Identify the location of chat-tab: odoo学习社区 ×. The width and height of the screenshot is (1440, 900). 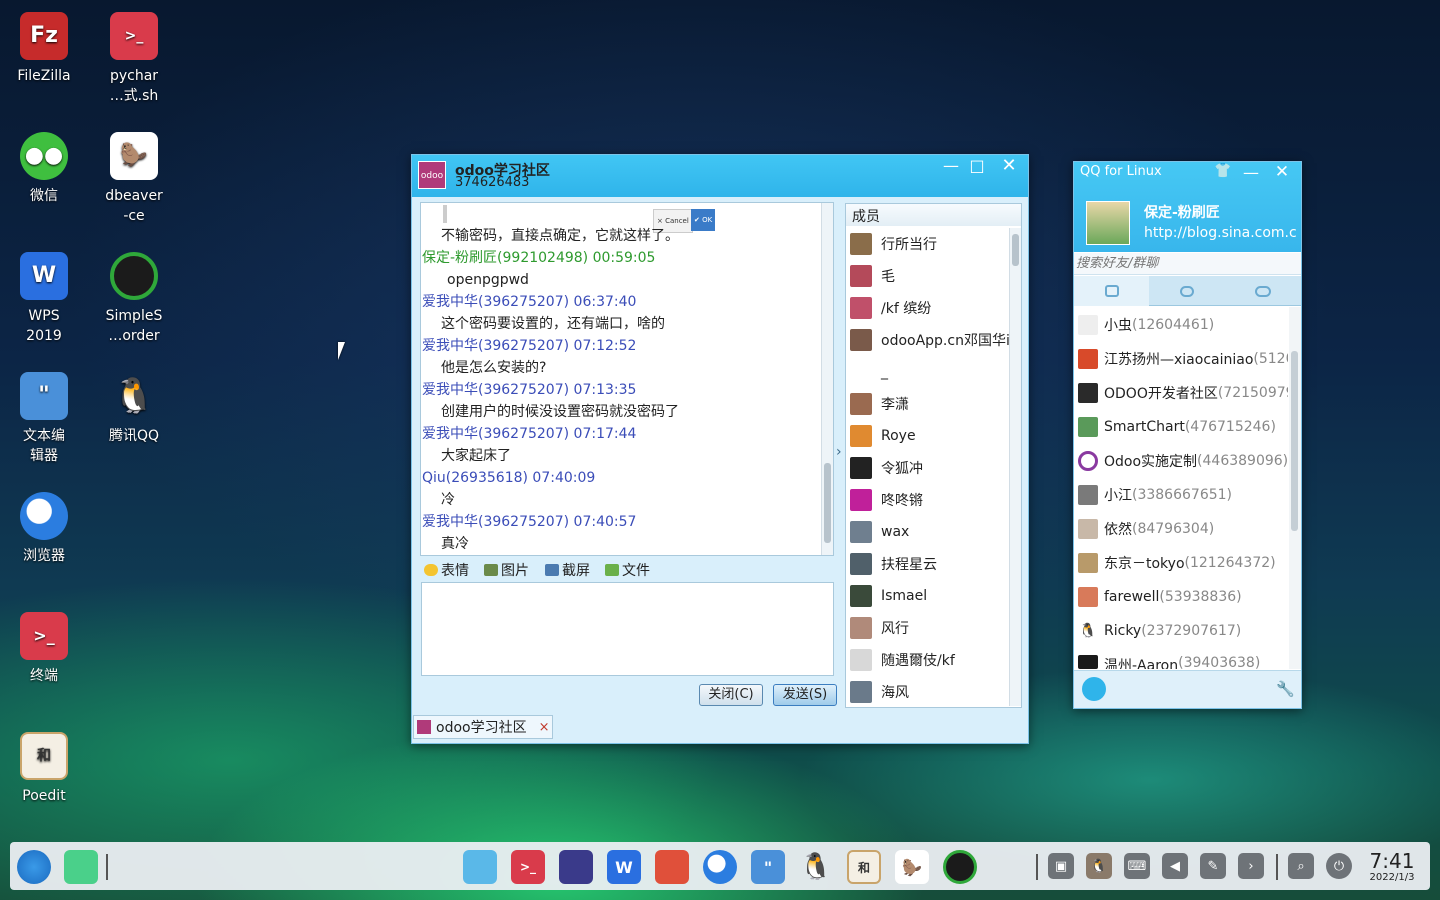
(483, 727).